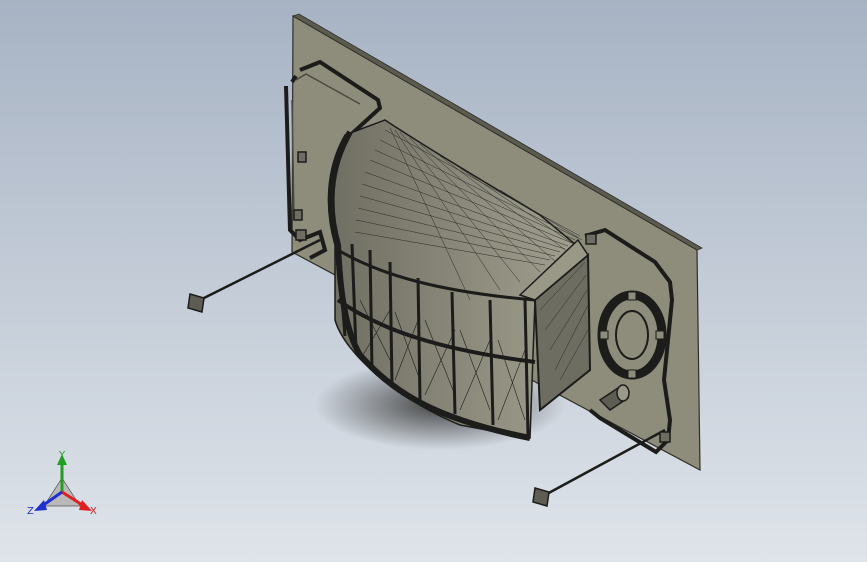 The image size is (867, 562). I want to click on triad-y-label: Y, so click(62, 455).